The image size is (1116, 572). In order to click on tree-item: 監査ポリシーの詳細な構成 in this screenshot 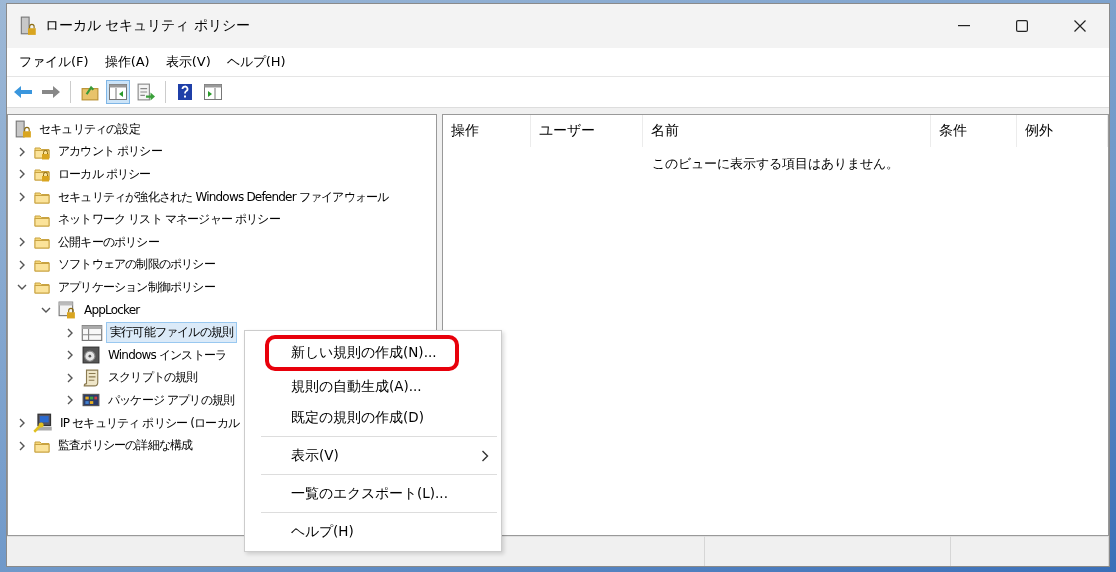, I will do `click(125, 446)`.